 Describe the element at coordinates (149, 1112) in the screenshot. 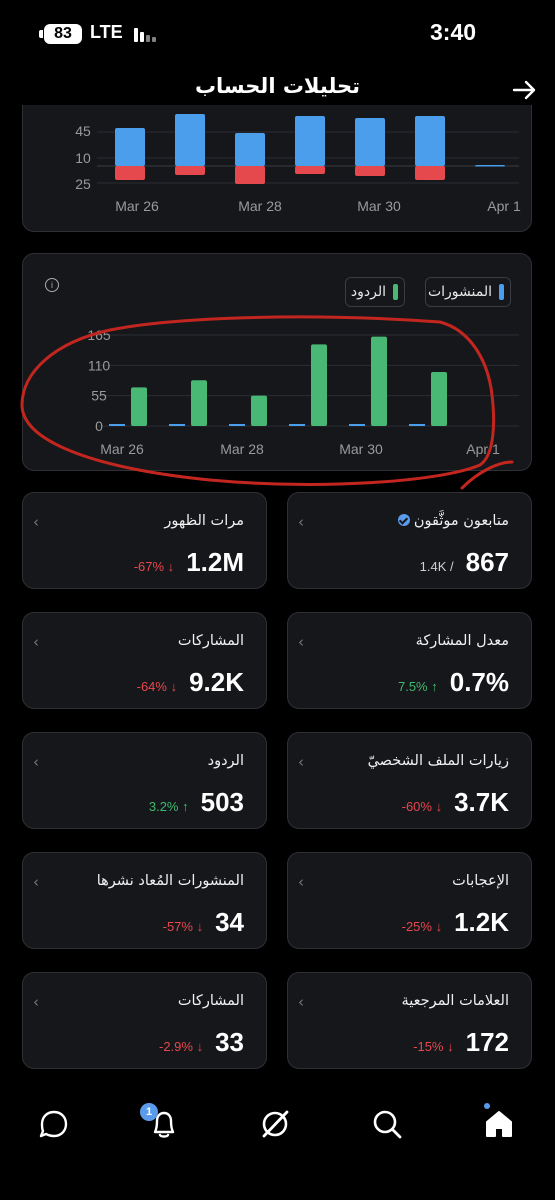

I see `notification-badge: 1` at that location.